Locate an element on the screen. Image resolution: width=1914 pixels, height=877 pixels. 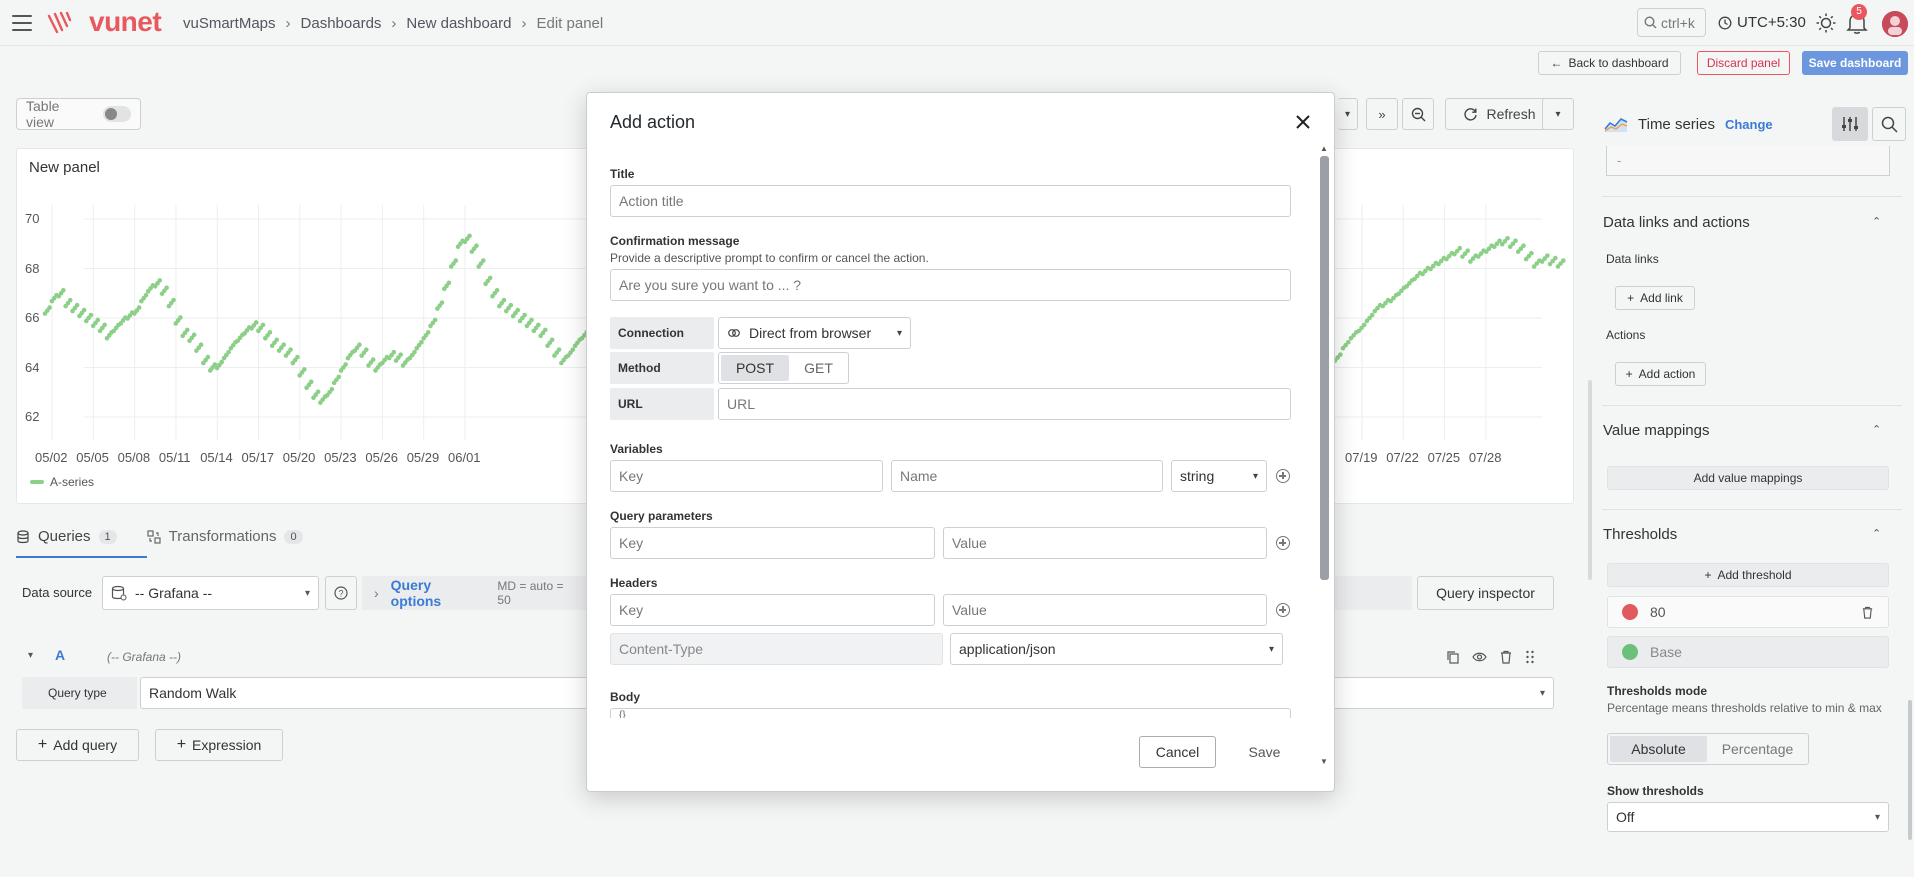
avatar is located at coordinates (1895, 24).